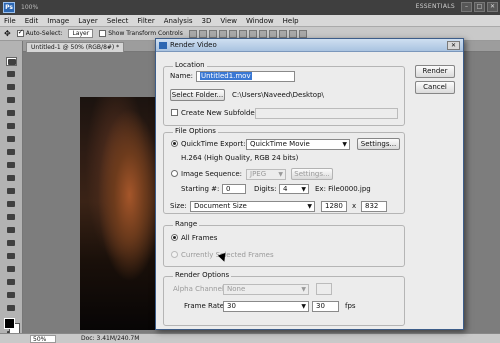 This screenshot has width=500, height=343. What do you see at coordinates (435, 6) in the screenshot?
I see `workspace-switcher: ESSENTIALS` at bounding box center [435, 6].